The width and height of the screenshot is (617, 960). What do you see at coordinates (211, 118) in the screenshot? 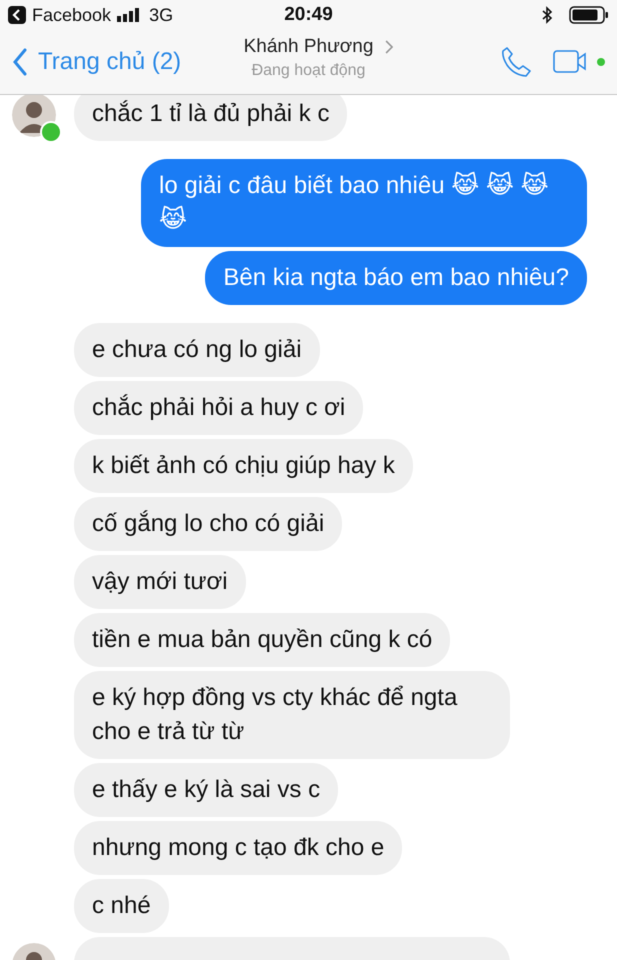
I see `message-bubble: chắc 1 tỉ là đủ phải k c` at bounding box center [211, 118].